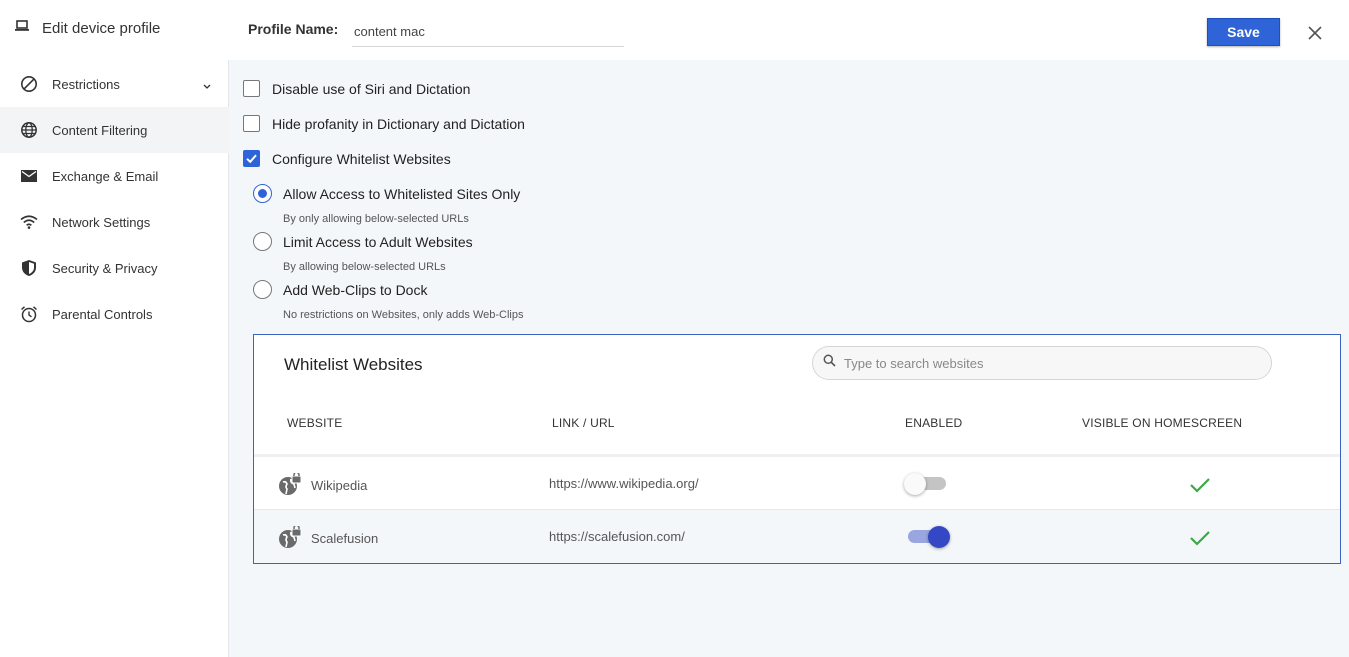  I want to click on disable-siri-checkbox, so click(251, 88).